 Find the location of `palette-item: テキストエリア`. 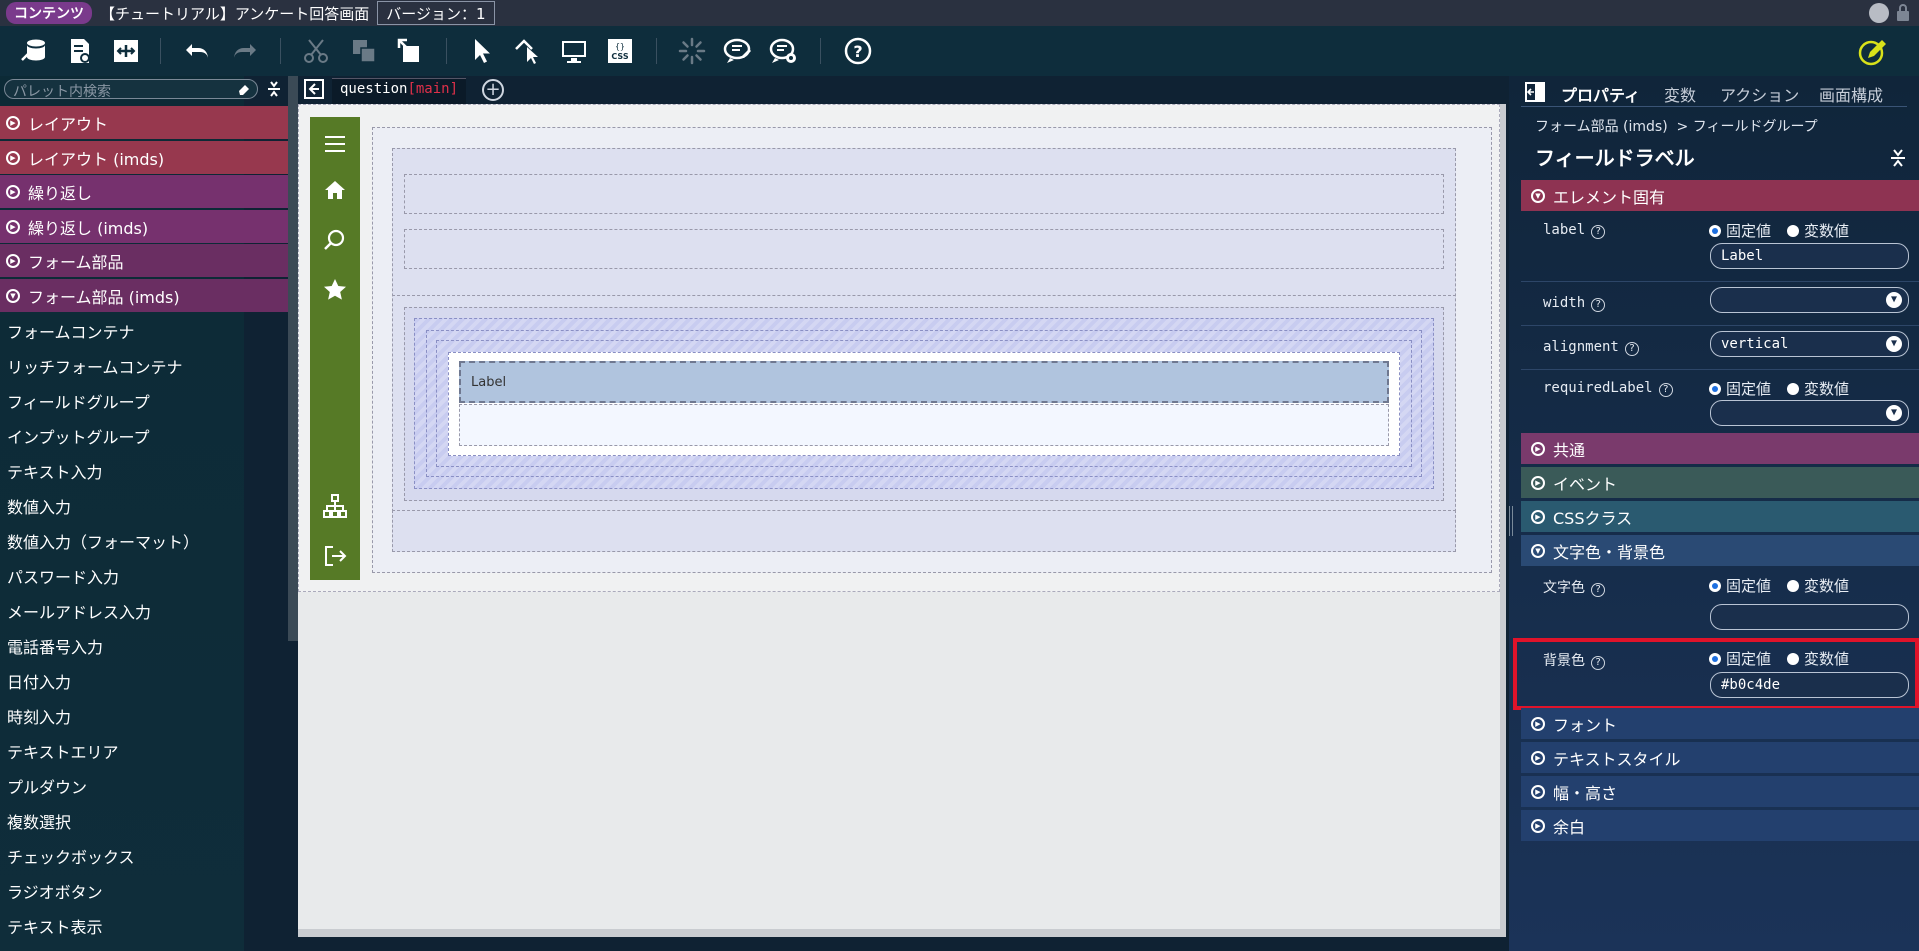

palette-item: テキストエリア is located at coordinates (63, 751).